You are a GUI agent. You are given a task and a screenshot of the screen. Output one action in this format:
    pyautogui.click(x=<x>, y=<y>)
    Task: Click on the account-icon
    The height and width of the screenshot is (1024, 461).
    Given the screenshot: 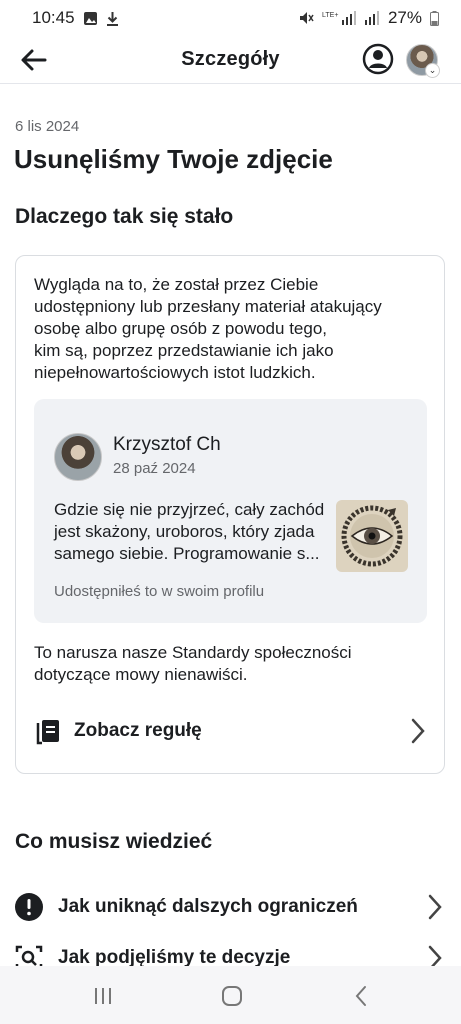 What is the action you would take?
    pyautogui.click(x=378, y=59)
    